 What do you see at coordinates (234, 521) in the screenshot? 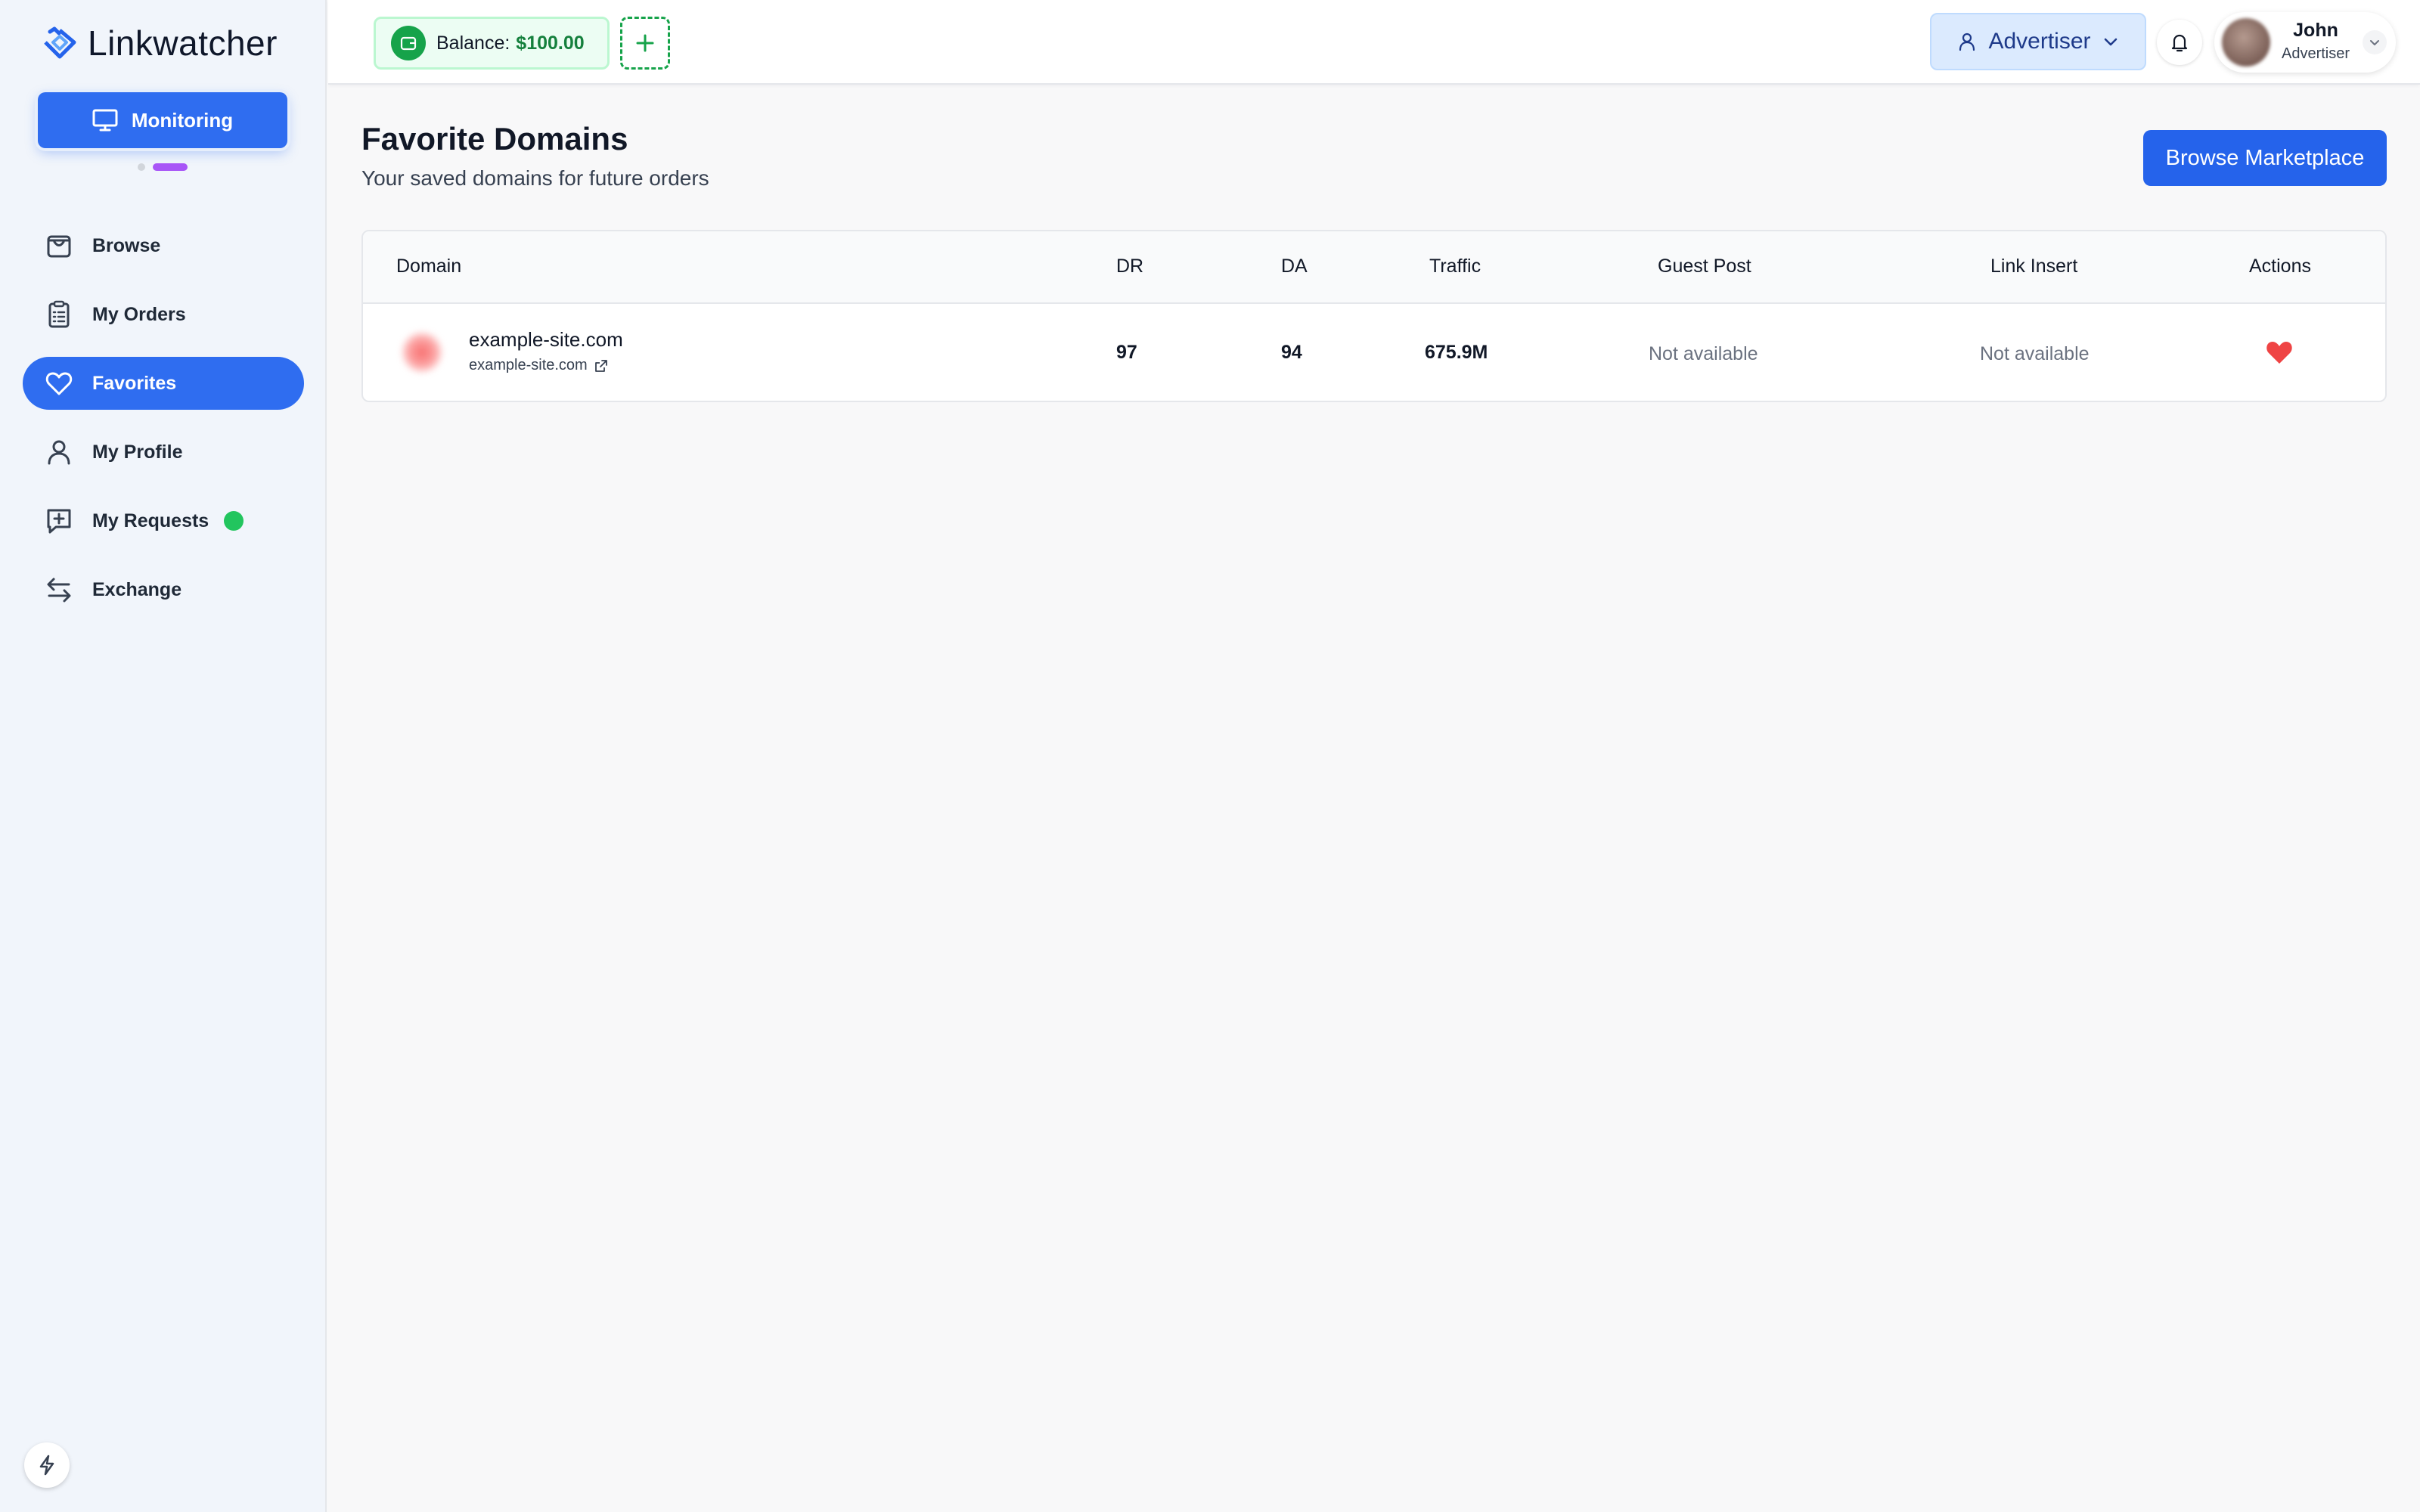
I see `status-badge` at bounding box center [234, 521].